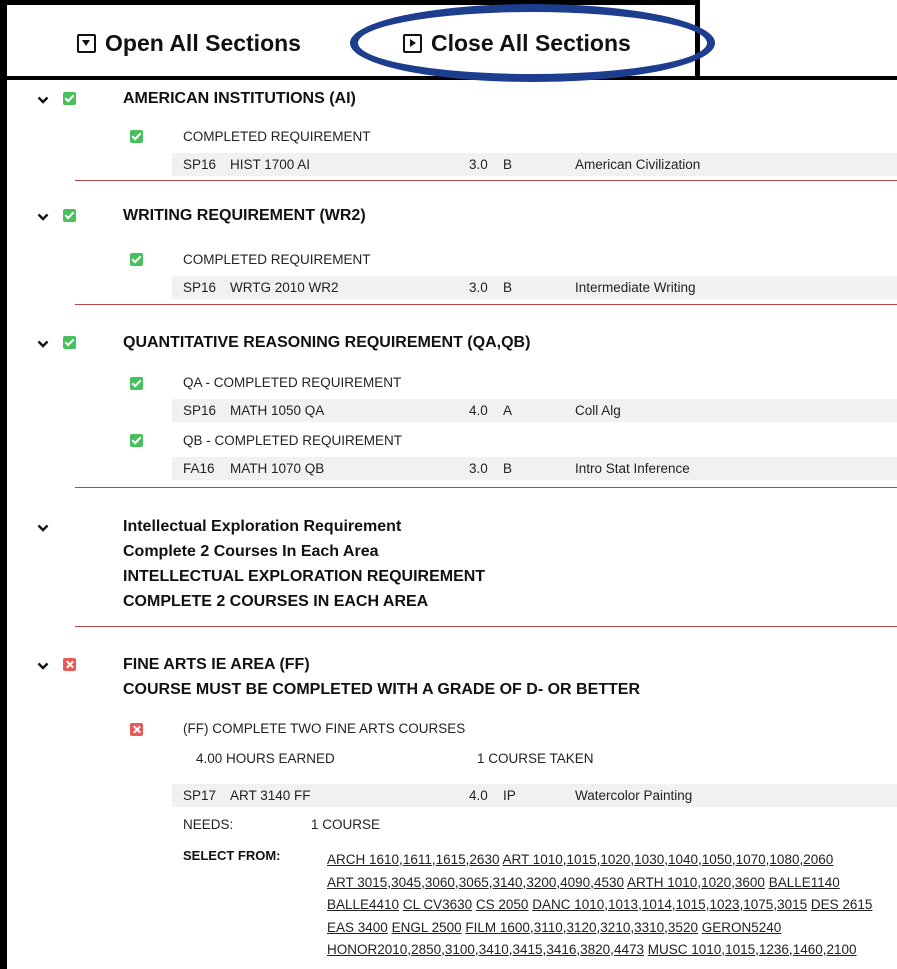 The height and width of the screenshot is (969, 897). What do you see at coordinates (724, 904) in the screenshot?
I see `course-option-link: 1023` at bounding box center [724, 904].